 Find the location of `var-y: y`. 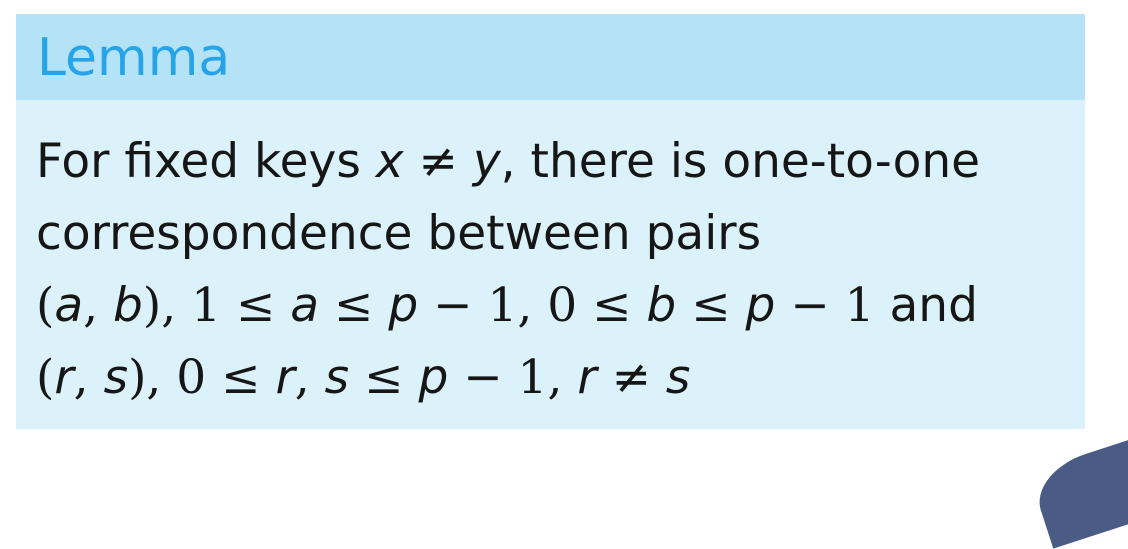

var-y: y is located at coordinates (486, 161).